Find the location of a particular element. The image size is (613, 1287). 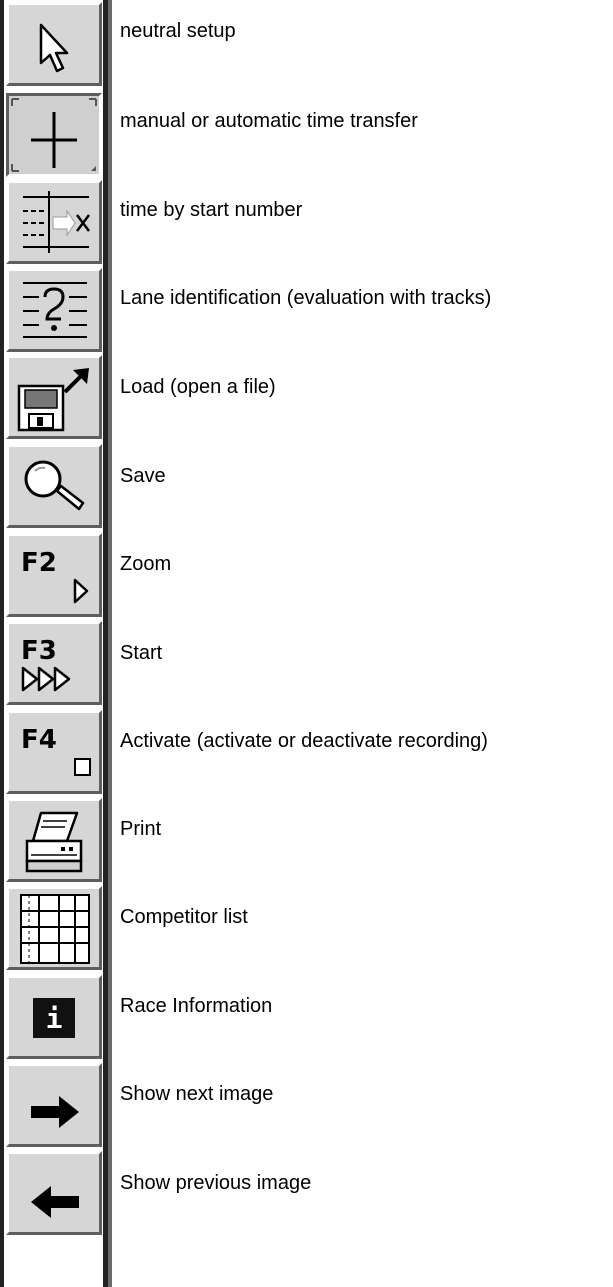

f2-play-icon is located at coordinates (81, 591).